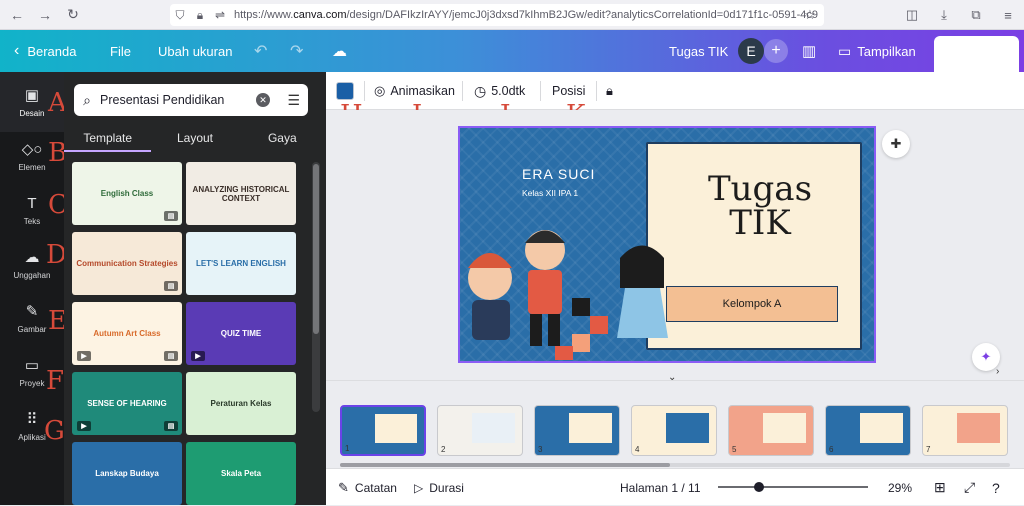  What do you see at coordinates (771, 430) in the screenshot?
I see `page-thumbnail: 5` at bounding box center [771, 430].